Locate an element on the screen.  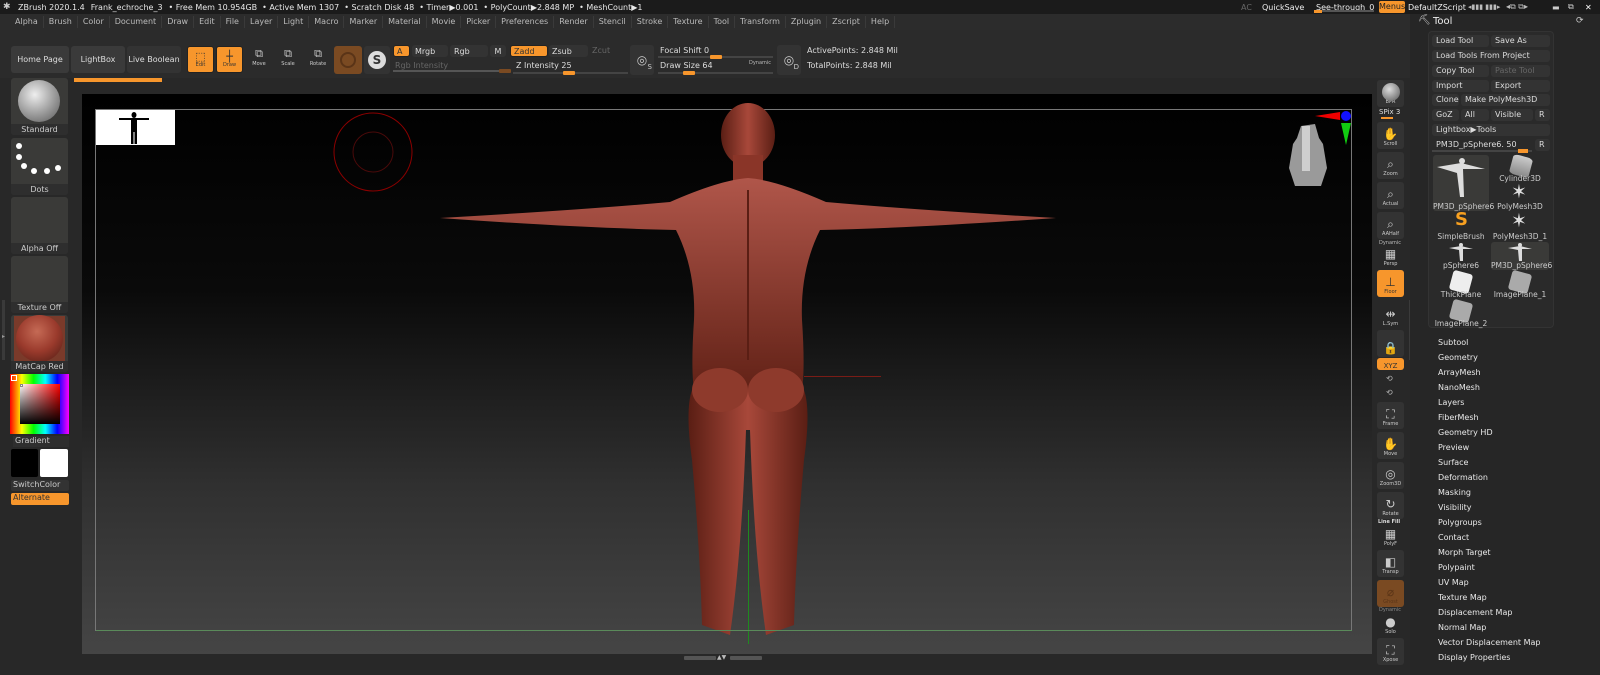
section-preview: Preview is located at coordinates (1453, 447).